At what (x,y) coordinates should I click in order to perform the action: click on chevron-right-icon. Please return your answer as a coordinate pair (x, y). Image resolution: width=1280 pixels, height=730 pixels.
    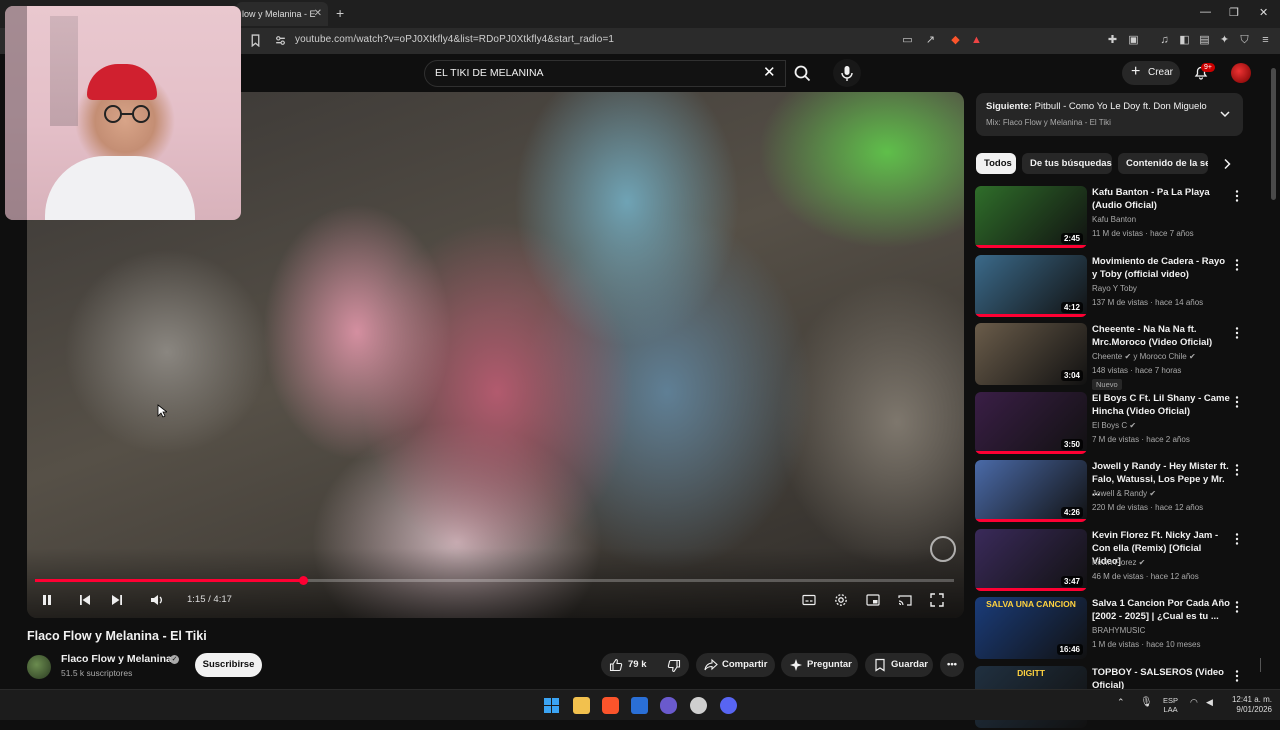
    Looking at the image, I should click on (1227, 164).